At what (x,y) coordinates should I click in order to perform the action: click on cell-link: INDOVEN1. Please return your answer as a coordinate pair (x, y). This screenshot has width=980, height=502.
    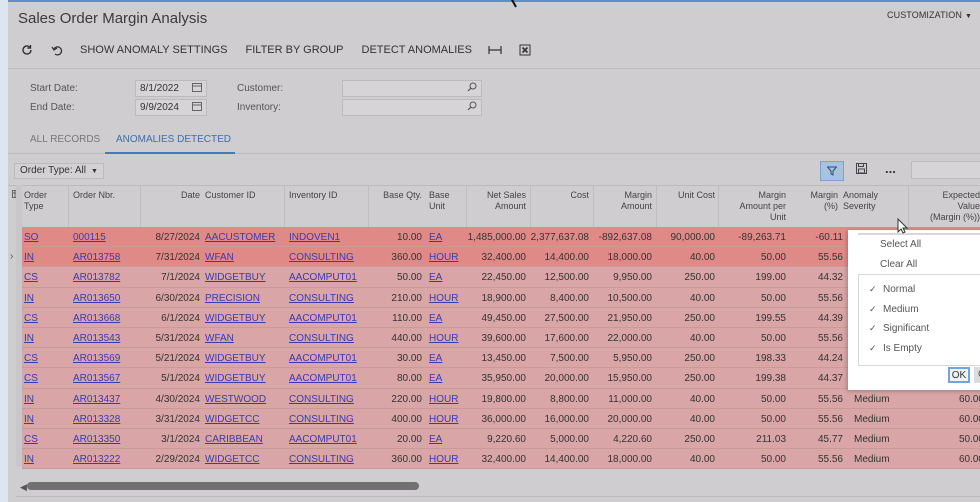
    Looking at the image, I should click on (314, 237).